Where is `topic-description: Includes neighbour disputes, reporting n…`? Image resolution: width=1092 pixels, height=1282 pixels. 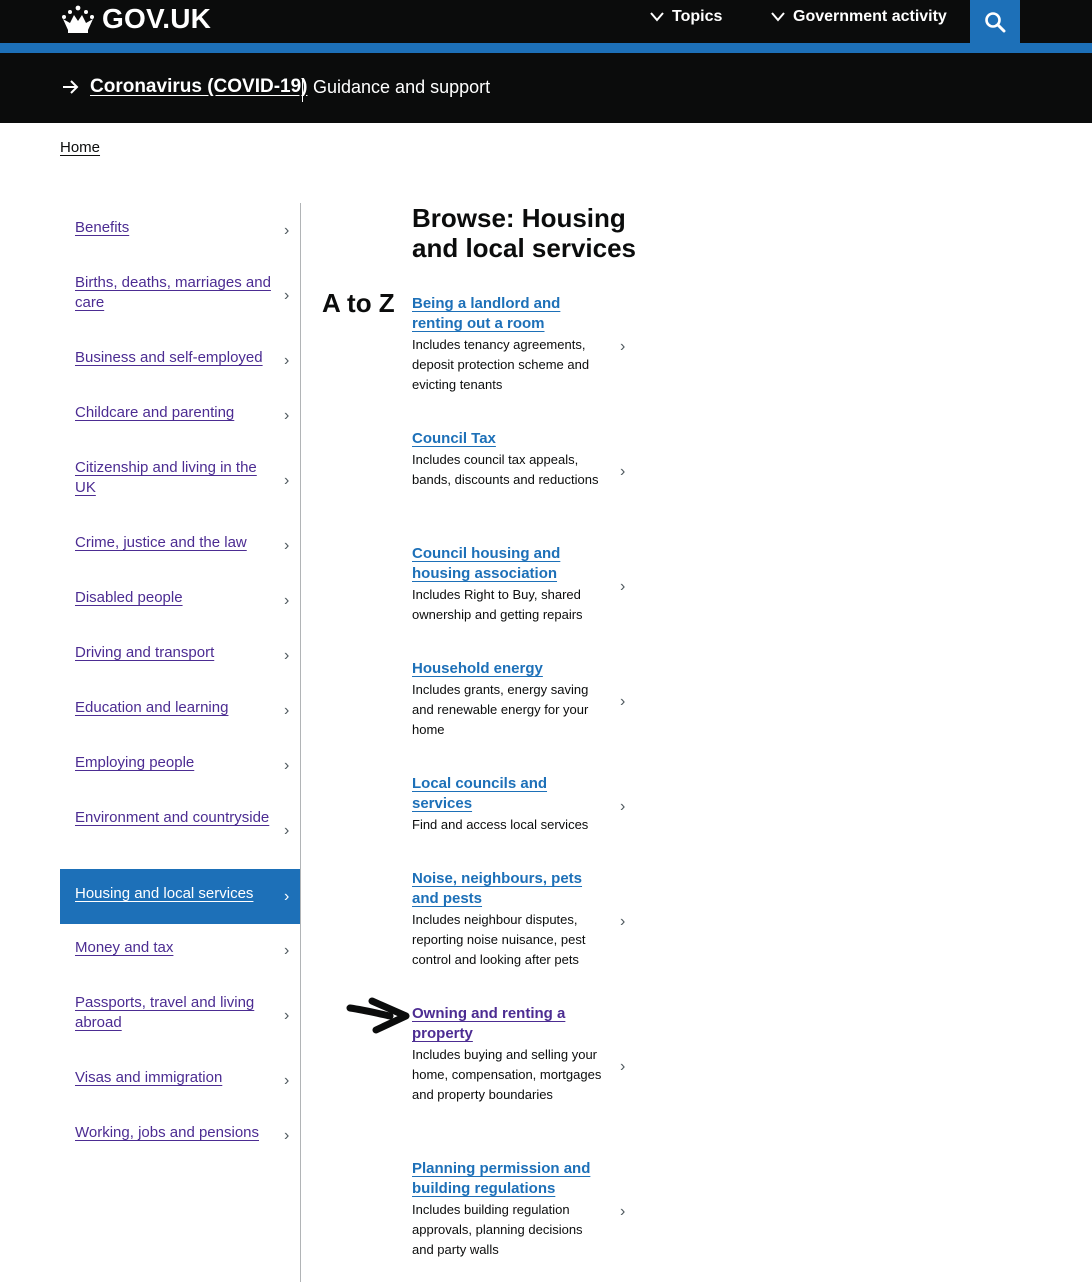 topic-description: Includes neighbour disputes, reporting n… is located at coordinates (499, 939).